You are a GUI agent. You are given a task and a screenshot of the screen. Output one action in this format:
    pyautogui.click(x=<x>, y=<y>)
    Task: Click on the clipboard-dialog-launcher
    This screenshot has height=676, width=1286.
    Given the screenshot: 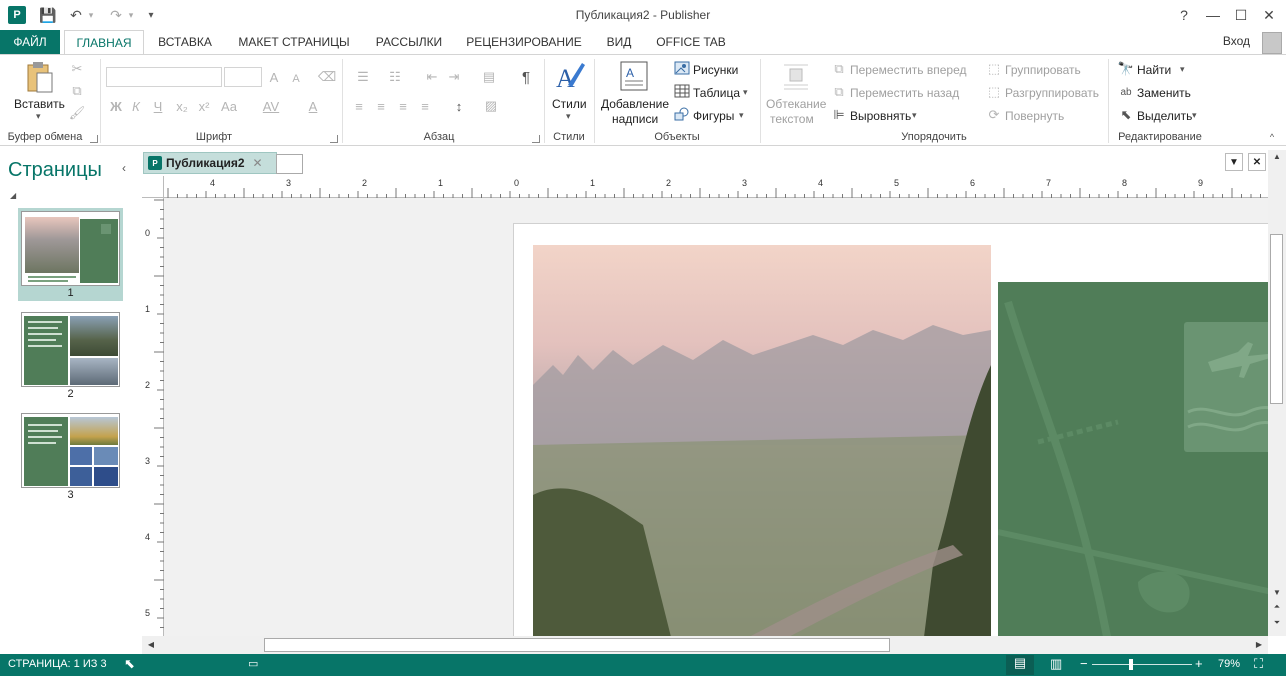 What is the action you would take?
    pyautogui.click(x=94, y=139)
    